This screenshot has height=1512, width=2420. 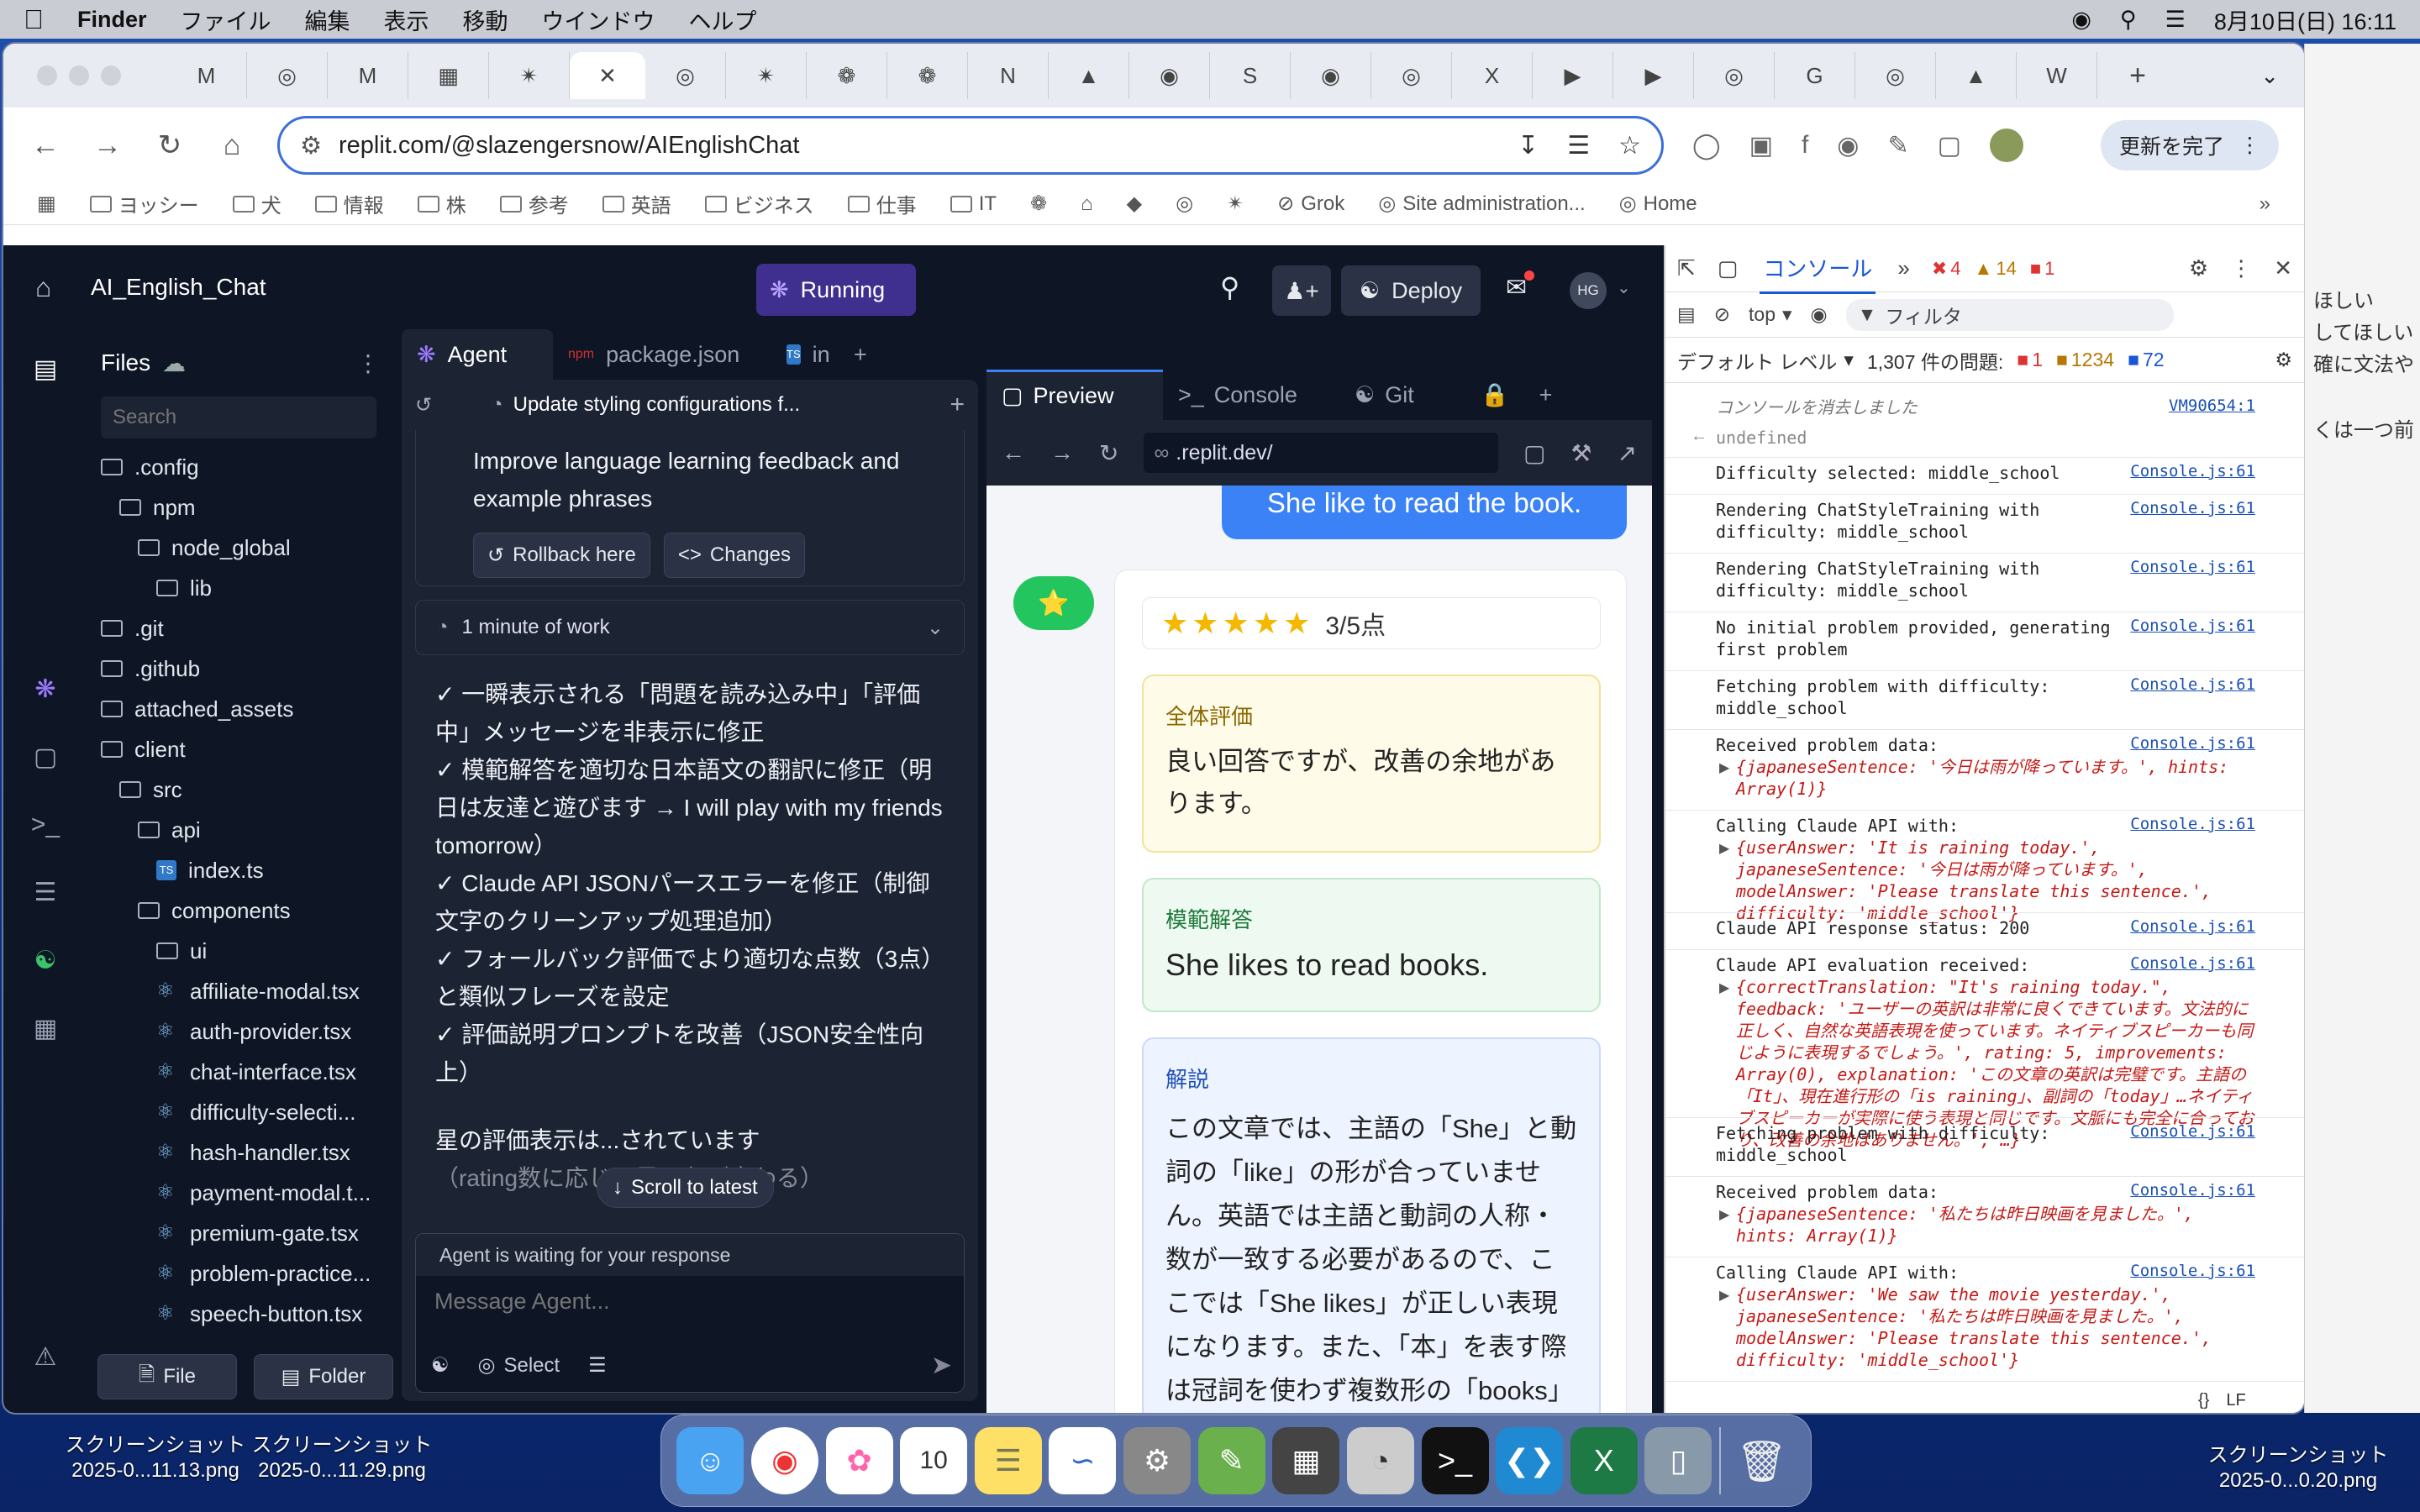 What do you see at coordinates (1534, 453) in the screenshot?
I see `devices-icon: ▢` at bounding box center [1534, 453].